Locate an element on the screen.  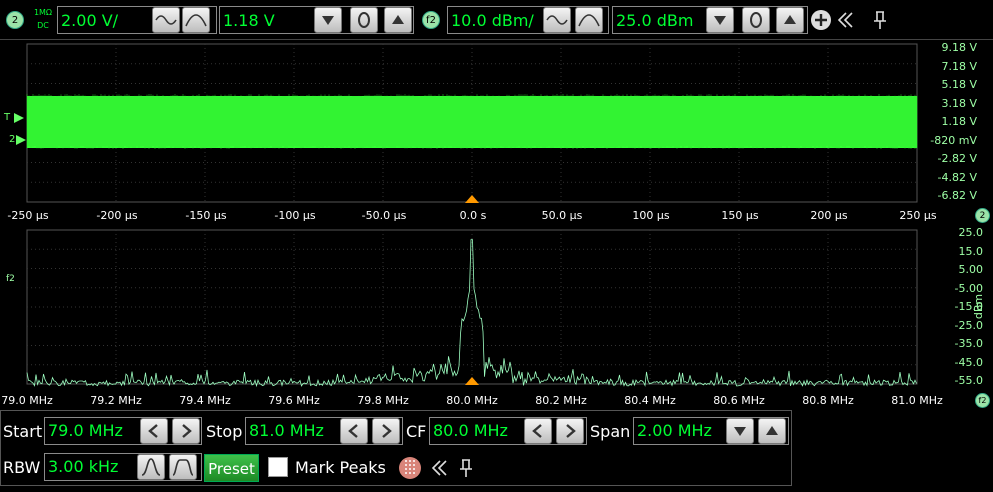
offset-zero-button is located at coordinates (364, 20).